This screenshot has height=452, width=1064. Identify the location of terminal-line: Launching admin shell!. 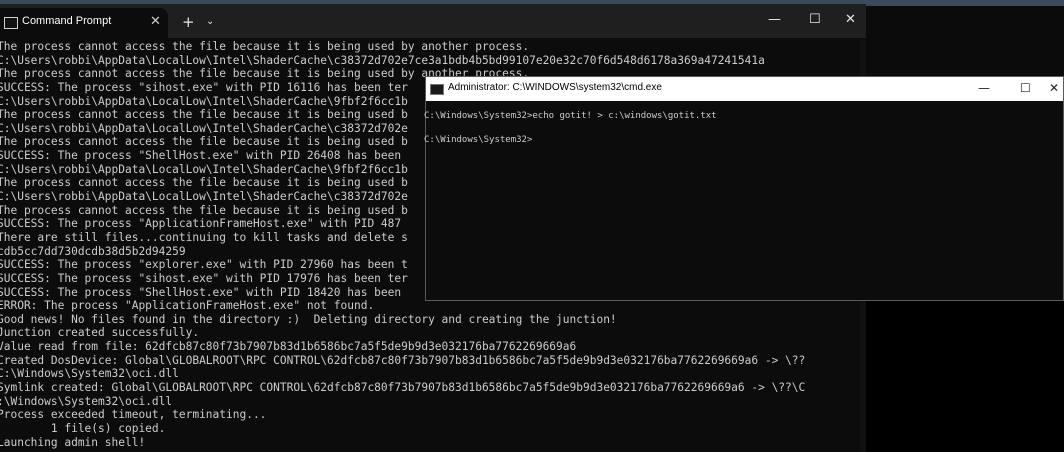
(73, 442).